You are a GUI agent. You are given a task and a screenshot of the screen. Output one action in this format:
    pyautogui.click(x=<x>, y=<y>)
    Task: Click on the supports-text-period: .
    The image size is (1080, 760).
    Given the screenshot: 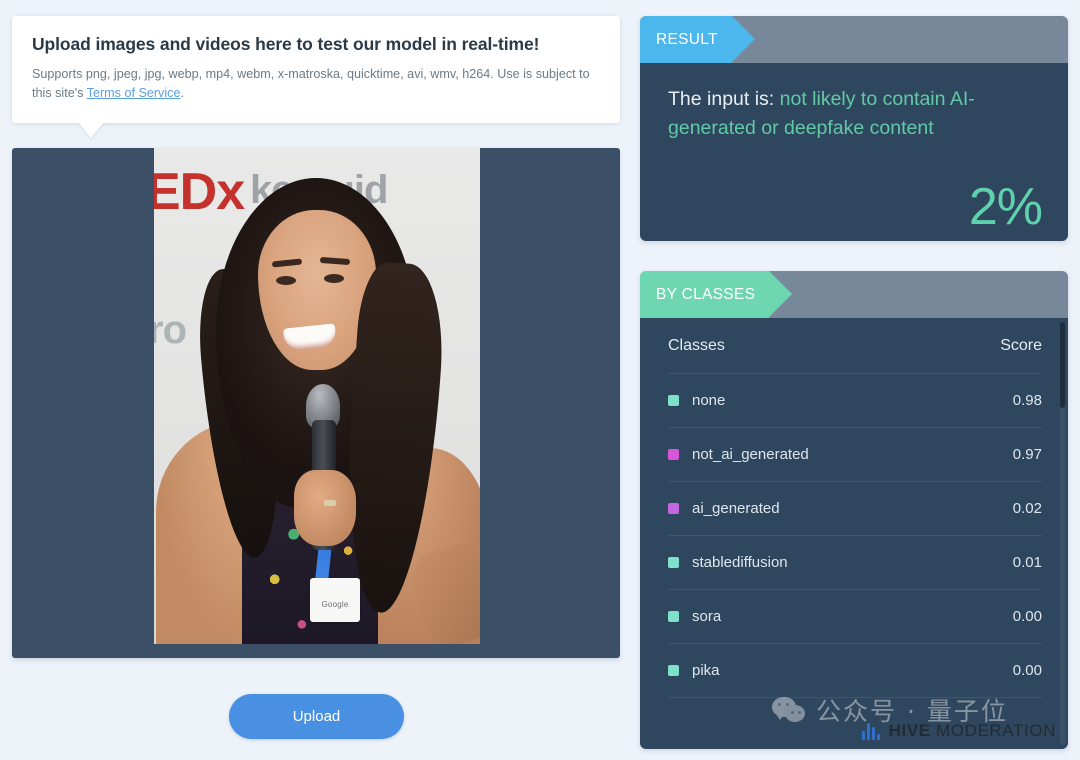 What is the action you would take?
    pyautogui.click(x=182, y=92)
    